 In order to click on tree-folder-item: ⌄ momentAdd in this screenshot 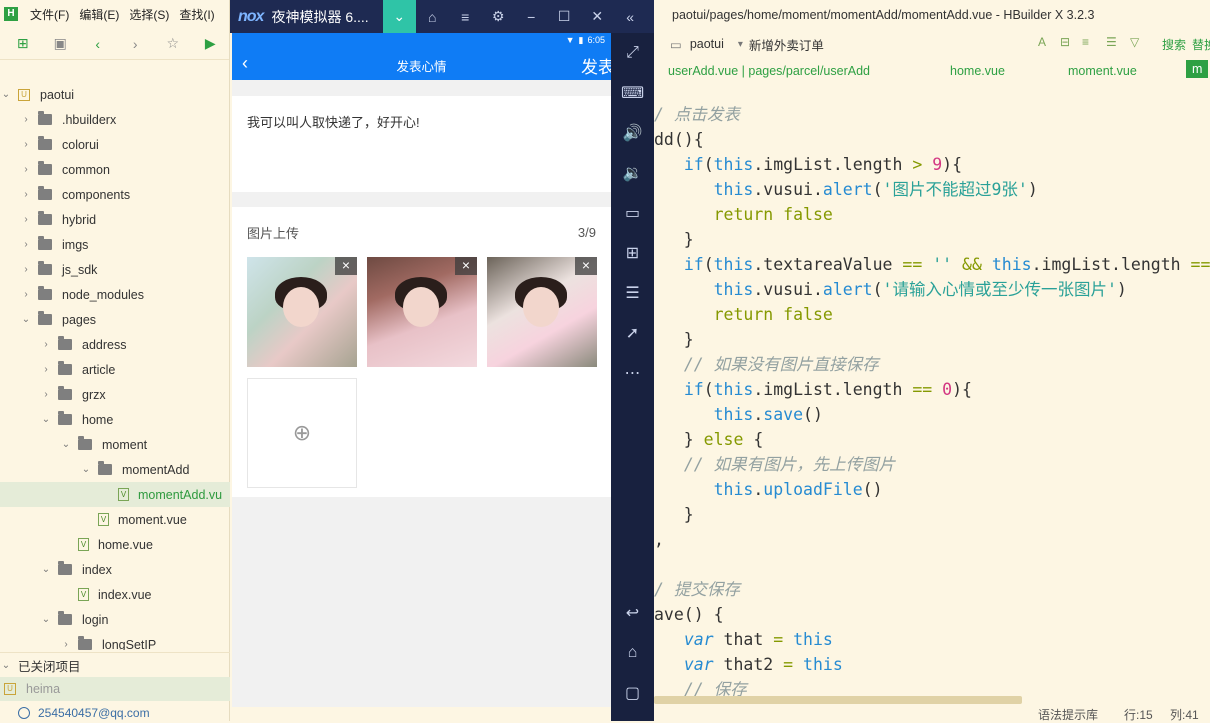, I will do `click(115, 469)`.